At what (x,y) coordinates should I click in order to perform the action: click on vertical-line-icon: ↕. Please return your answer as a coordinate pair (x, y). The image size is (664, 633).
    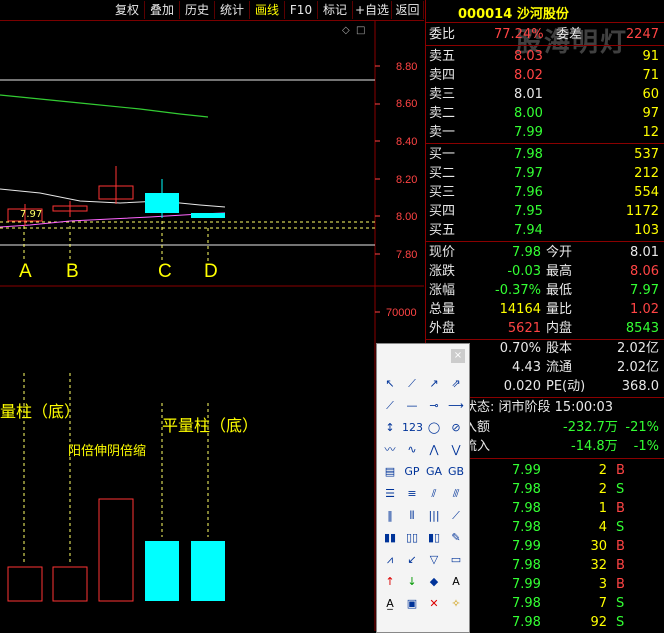
    Looking at the image, I should click on (390, 428).